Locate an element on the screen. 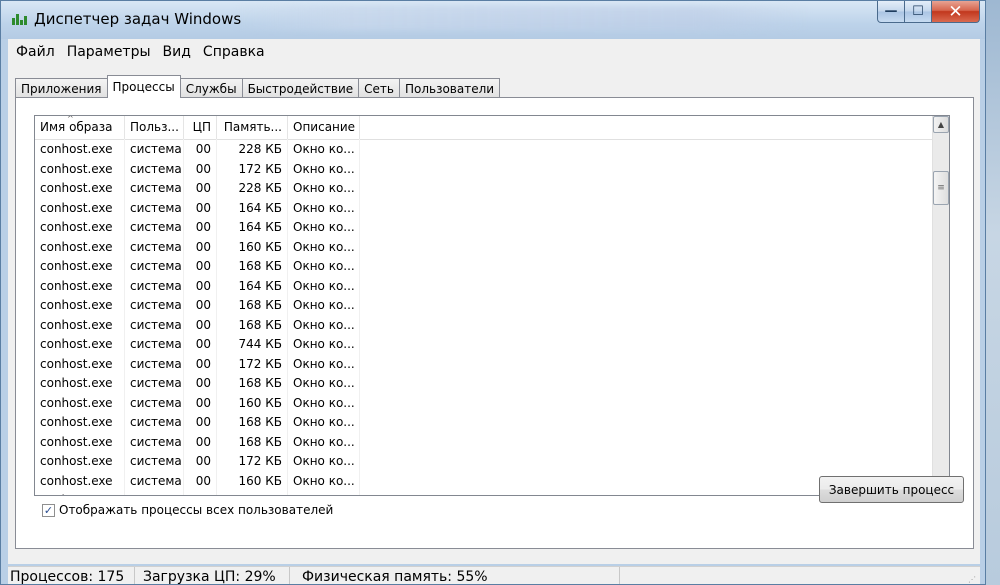 The height and width of the screenshot is (585, 1000). maximize-icon: ☐ is located at coordinates (918, 11).